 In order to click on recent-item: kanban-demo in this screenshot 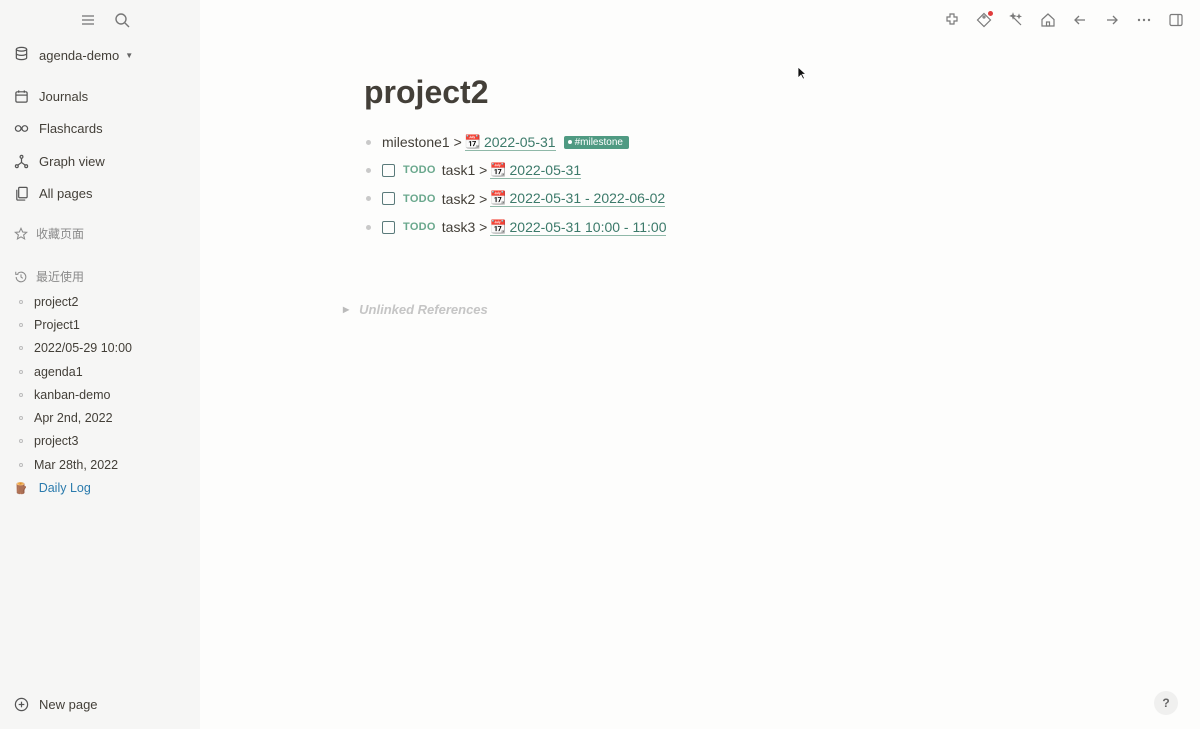, I will do `click(75, 394)`.